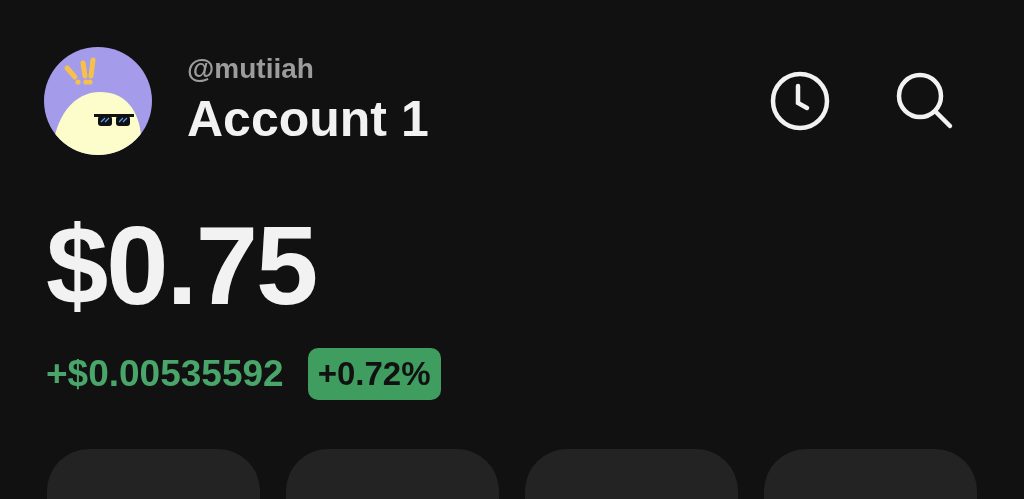 This screenshot has height=499, width=1024. Describe the element at coordinates (165, 374) in the screenshot. I see `balance-change: +$0.00535592` at that location.